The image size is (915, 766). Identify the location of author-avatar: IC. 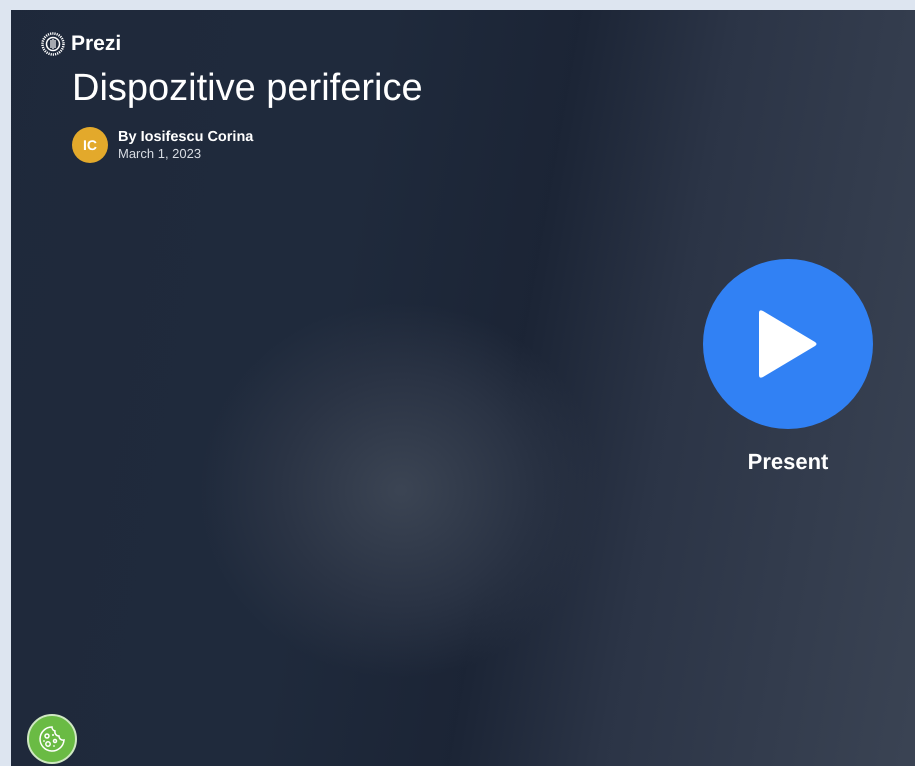
(90, 145).